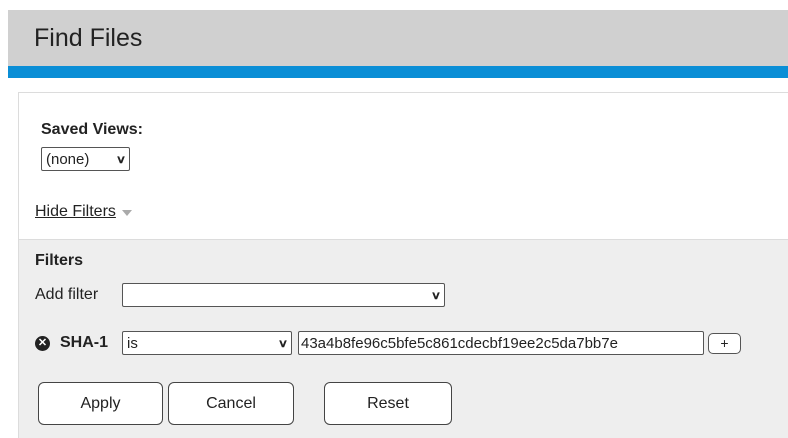 This screenshot has height=438, width=788. What do you see at coordinates (92, 129) in the screenshot?
I see `saved-views-label: Saved Views:` at bounding box center [92, 129].